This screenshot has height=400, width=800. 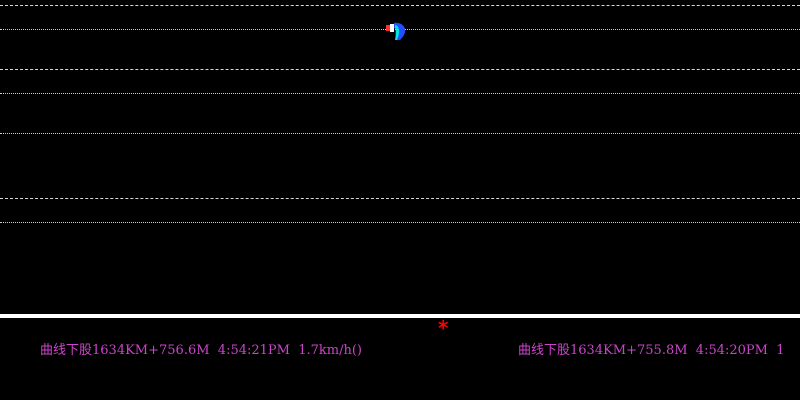 What do you see at coordinates (392, 28) in the screenshot?
I see `signal-white-trace` at bounding box center [392, 28].